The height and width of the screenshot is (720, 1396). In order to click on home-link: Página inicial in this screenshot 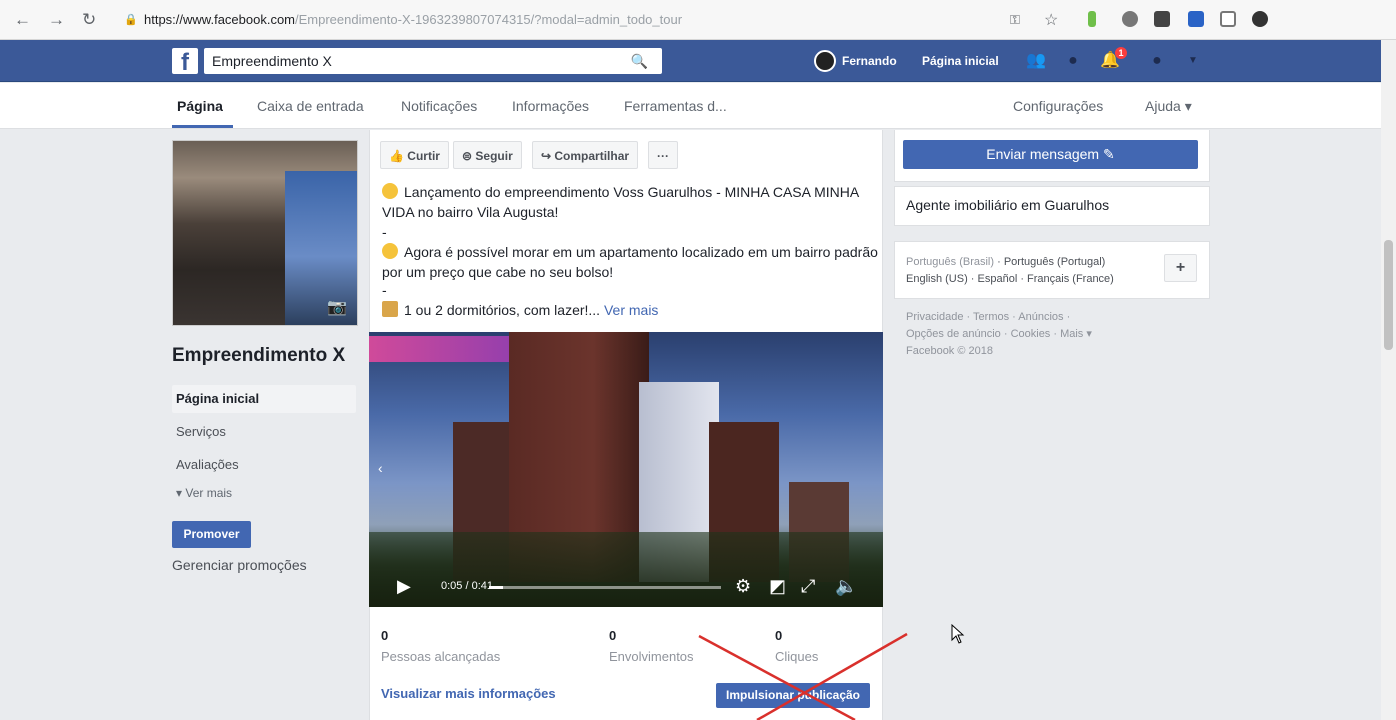, I will do `click(960, 61)`.